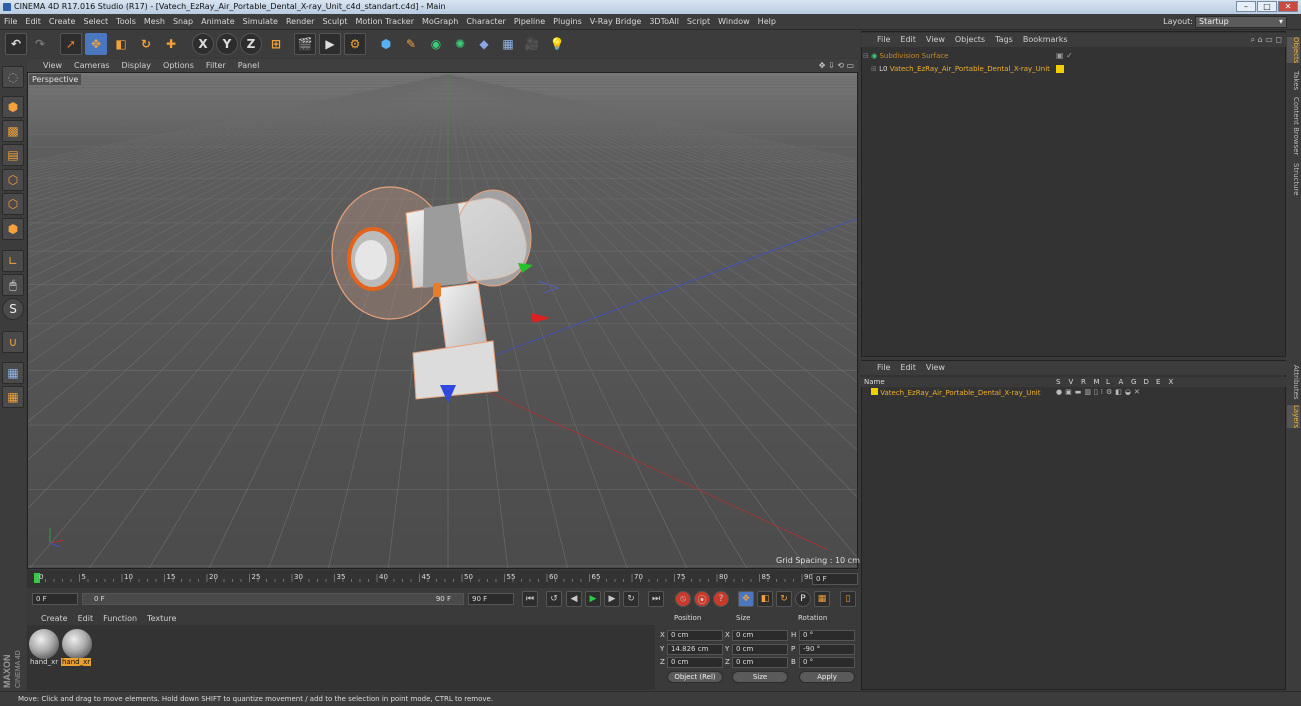  Describe the element at coordinates (1241, 22) in the screenshot. I see `layout-select: Startup ▾` at that location.